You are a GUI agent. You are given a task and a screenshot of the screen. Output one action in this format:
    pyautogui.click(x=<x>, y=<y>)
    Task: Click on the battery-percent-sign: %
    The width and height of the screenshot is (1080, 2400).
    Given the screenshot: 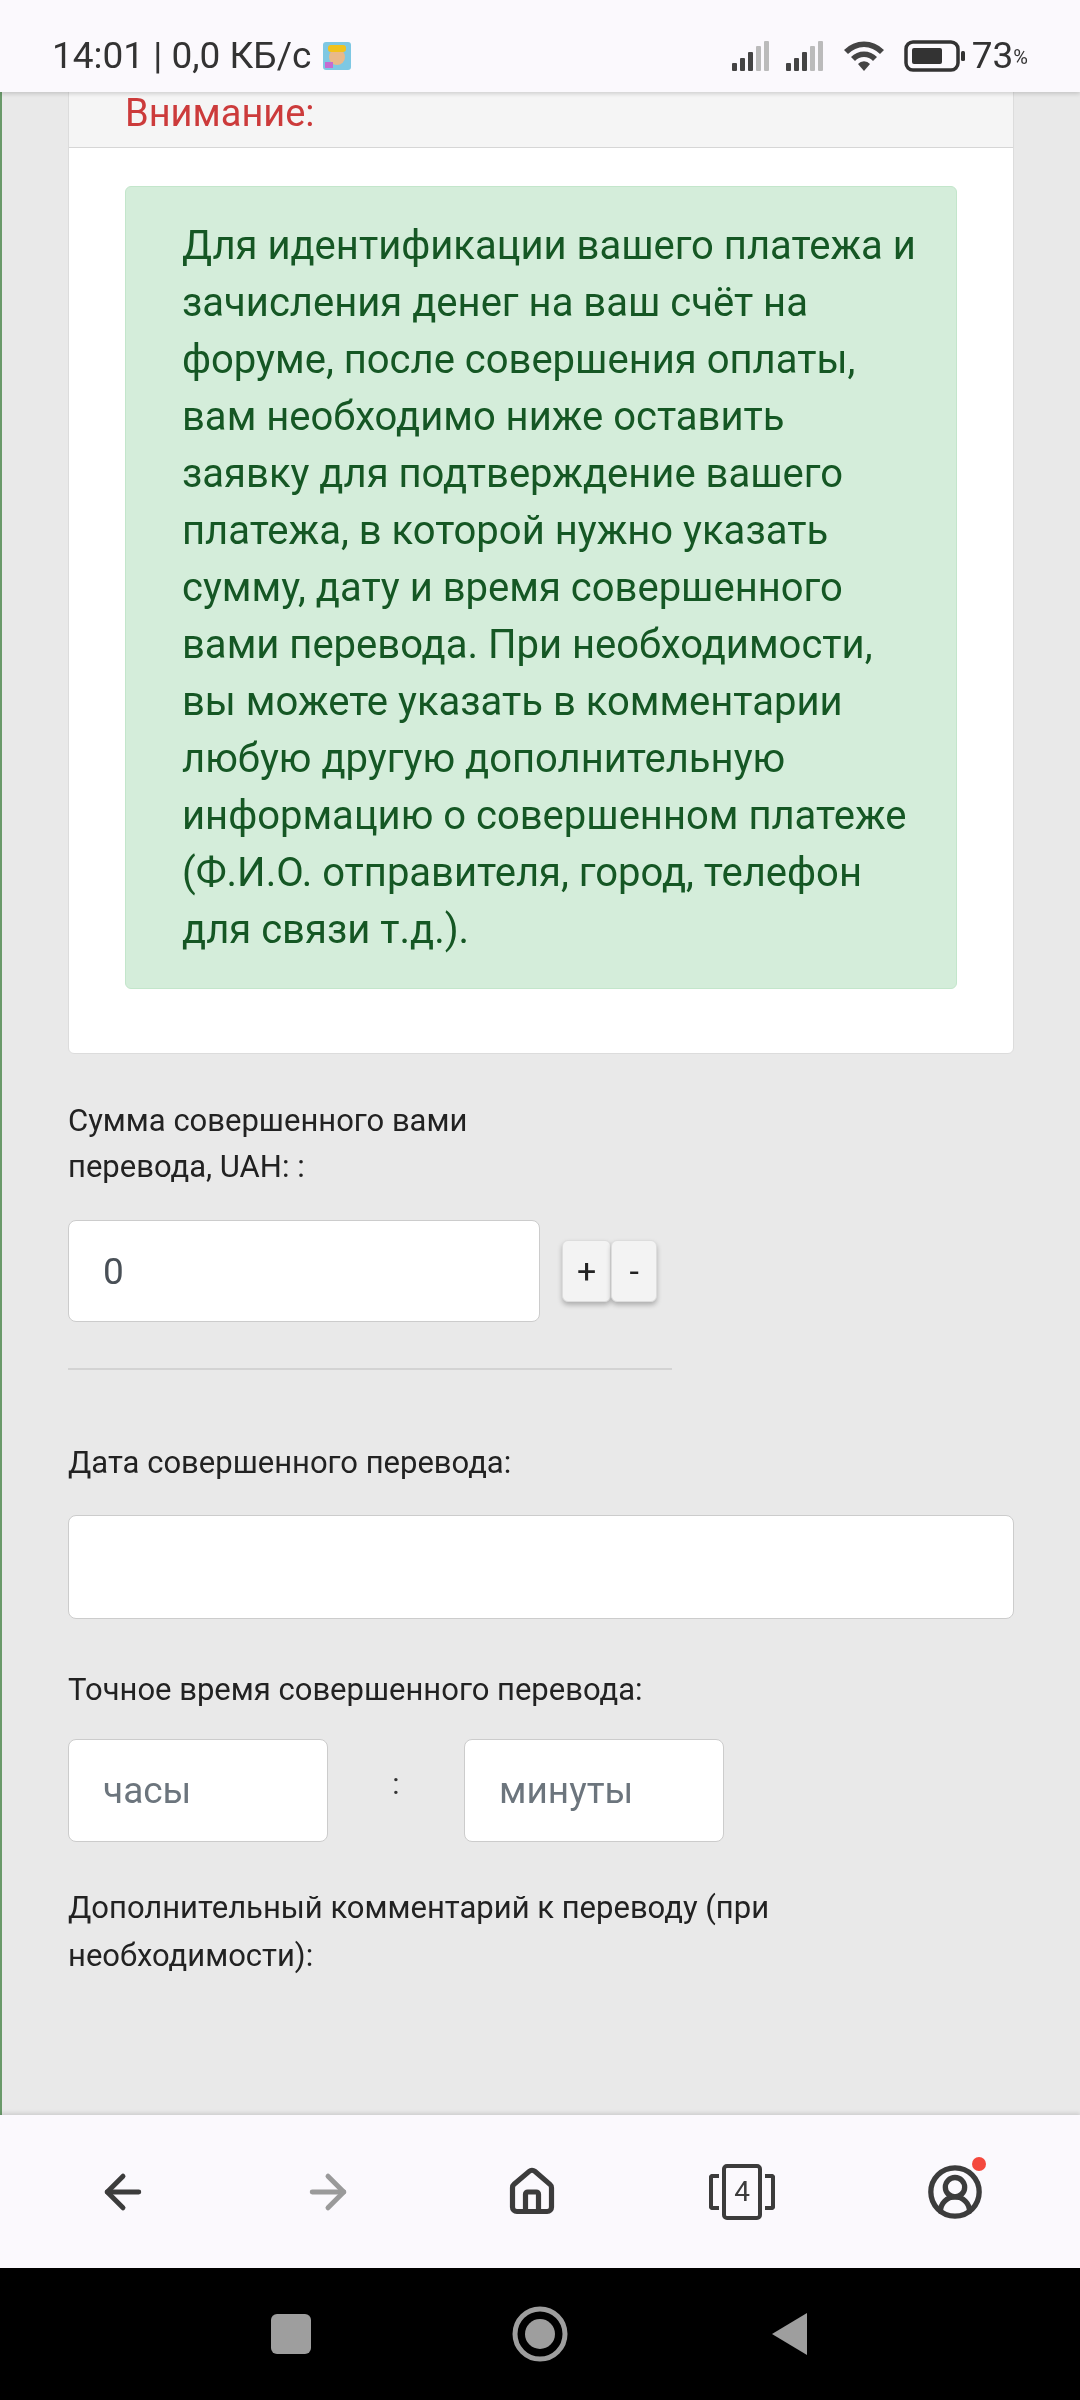 What is the action you would take?
    pyautogui.click(x=1020, y=57)
    